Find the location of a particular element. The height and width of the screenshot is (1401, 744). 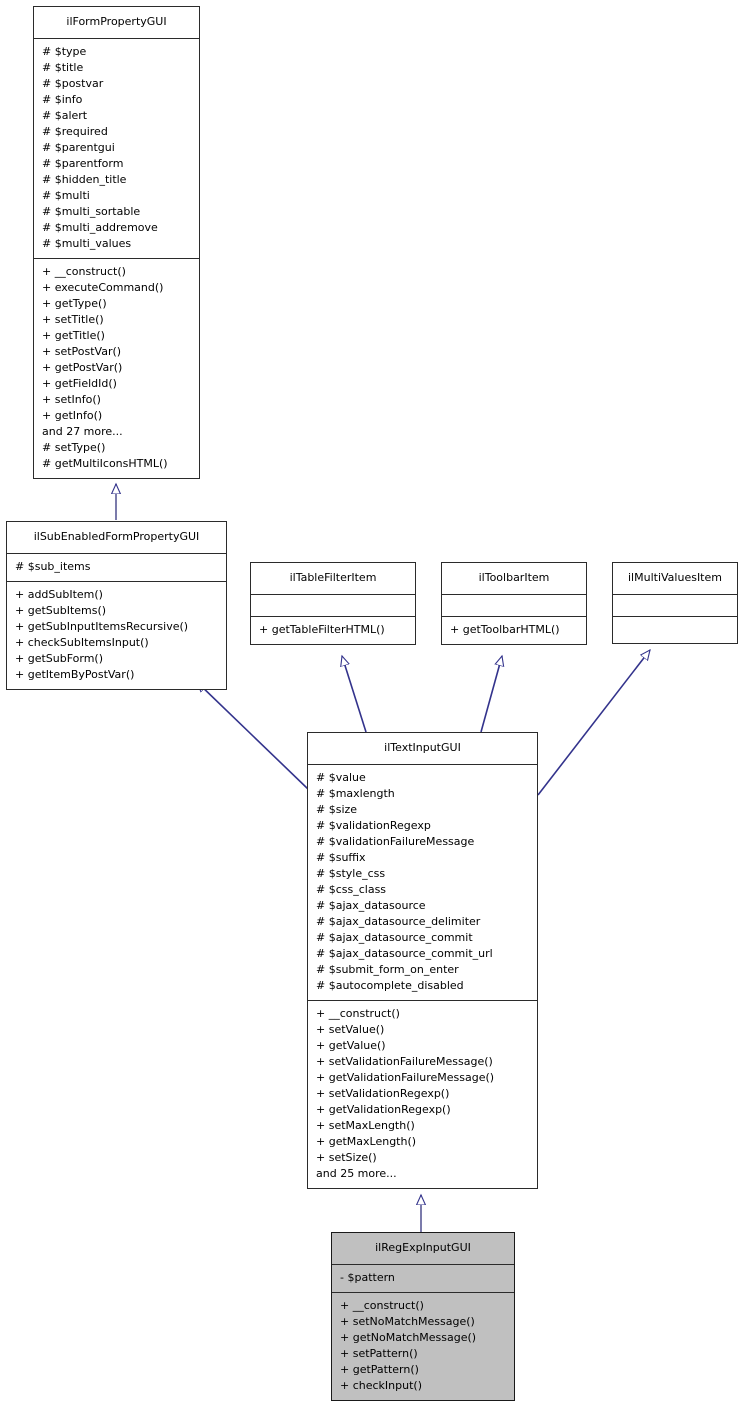

method-list is located at coordinates (675, 622).